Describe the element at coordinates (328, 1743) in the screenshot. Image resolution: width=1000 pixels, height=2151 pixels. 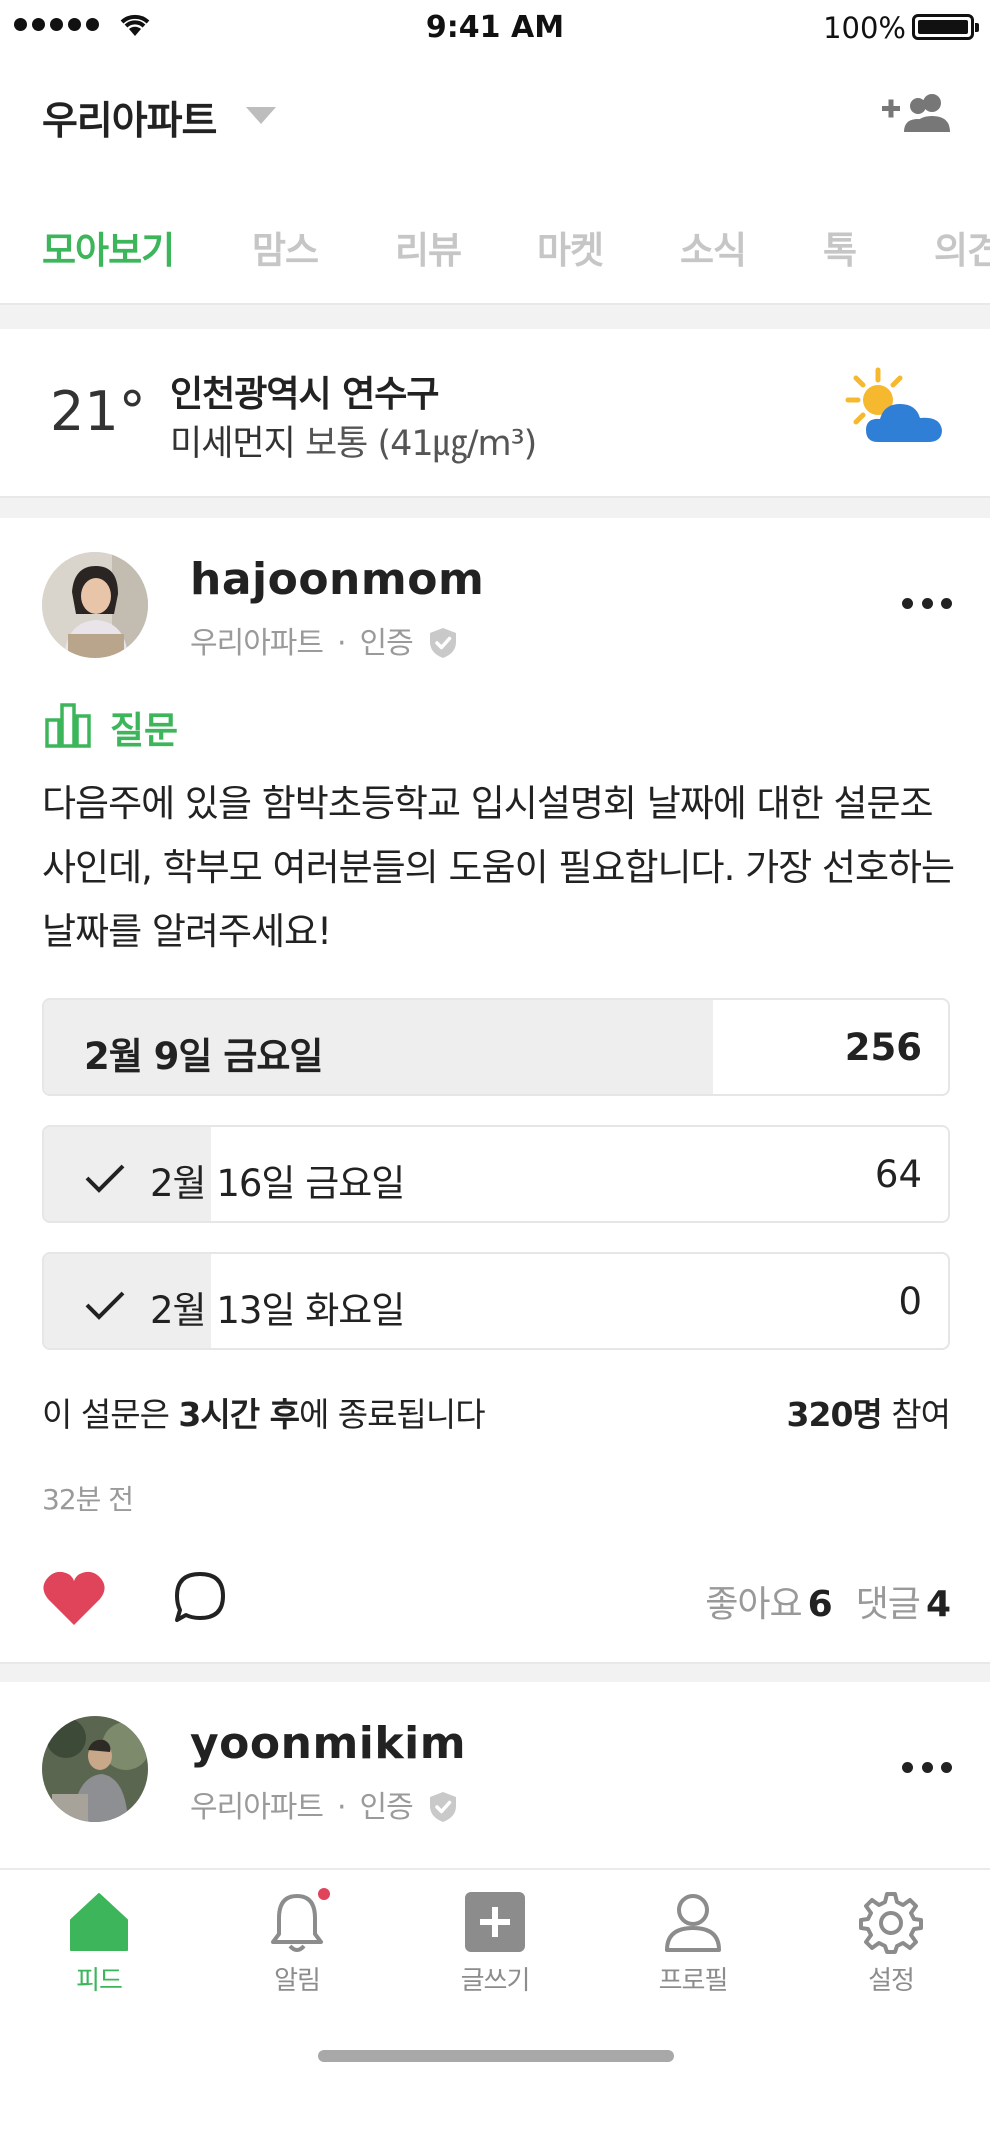
I see `post-username: yoonmikim` at that location.